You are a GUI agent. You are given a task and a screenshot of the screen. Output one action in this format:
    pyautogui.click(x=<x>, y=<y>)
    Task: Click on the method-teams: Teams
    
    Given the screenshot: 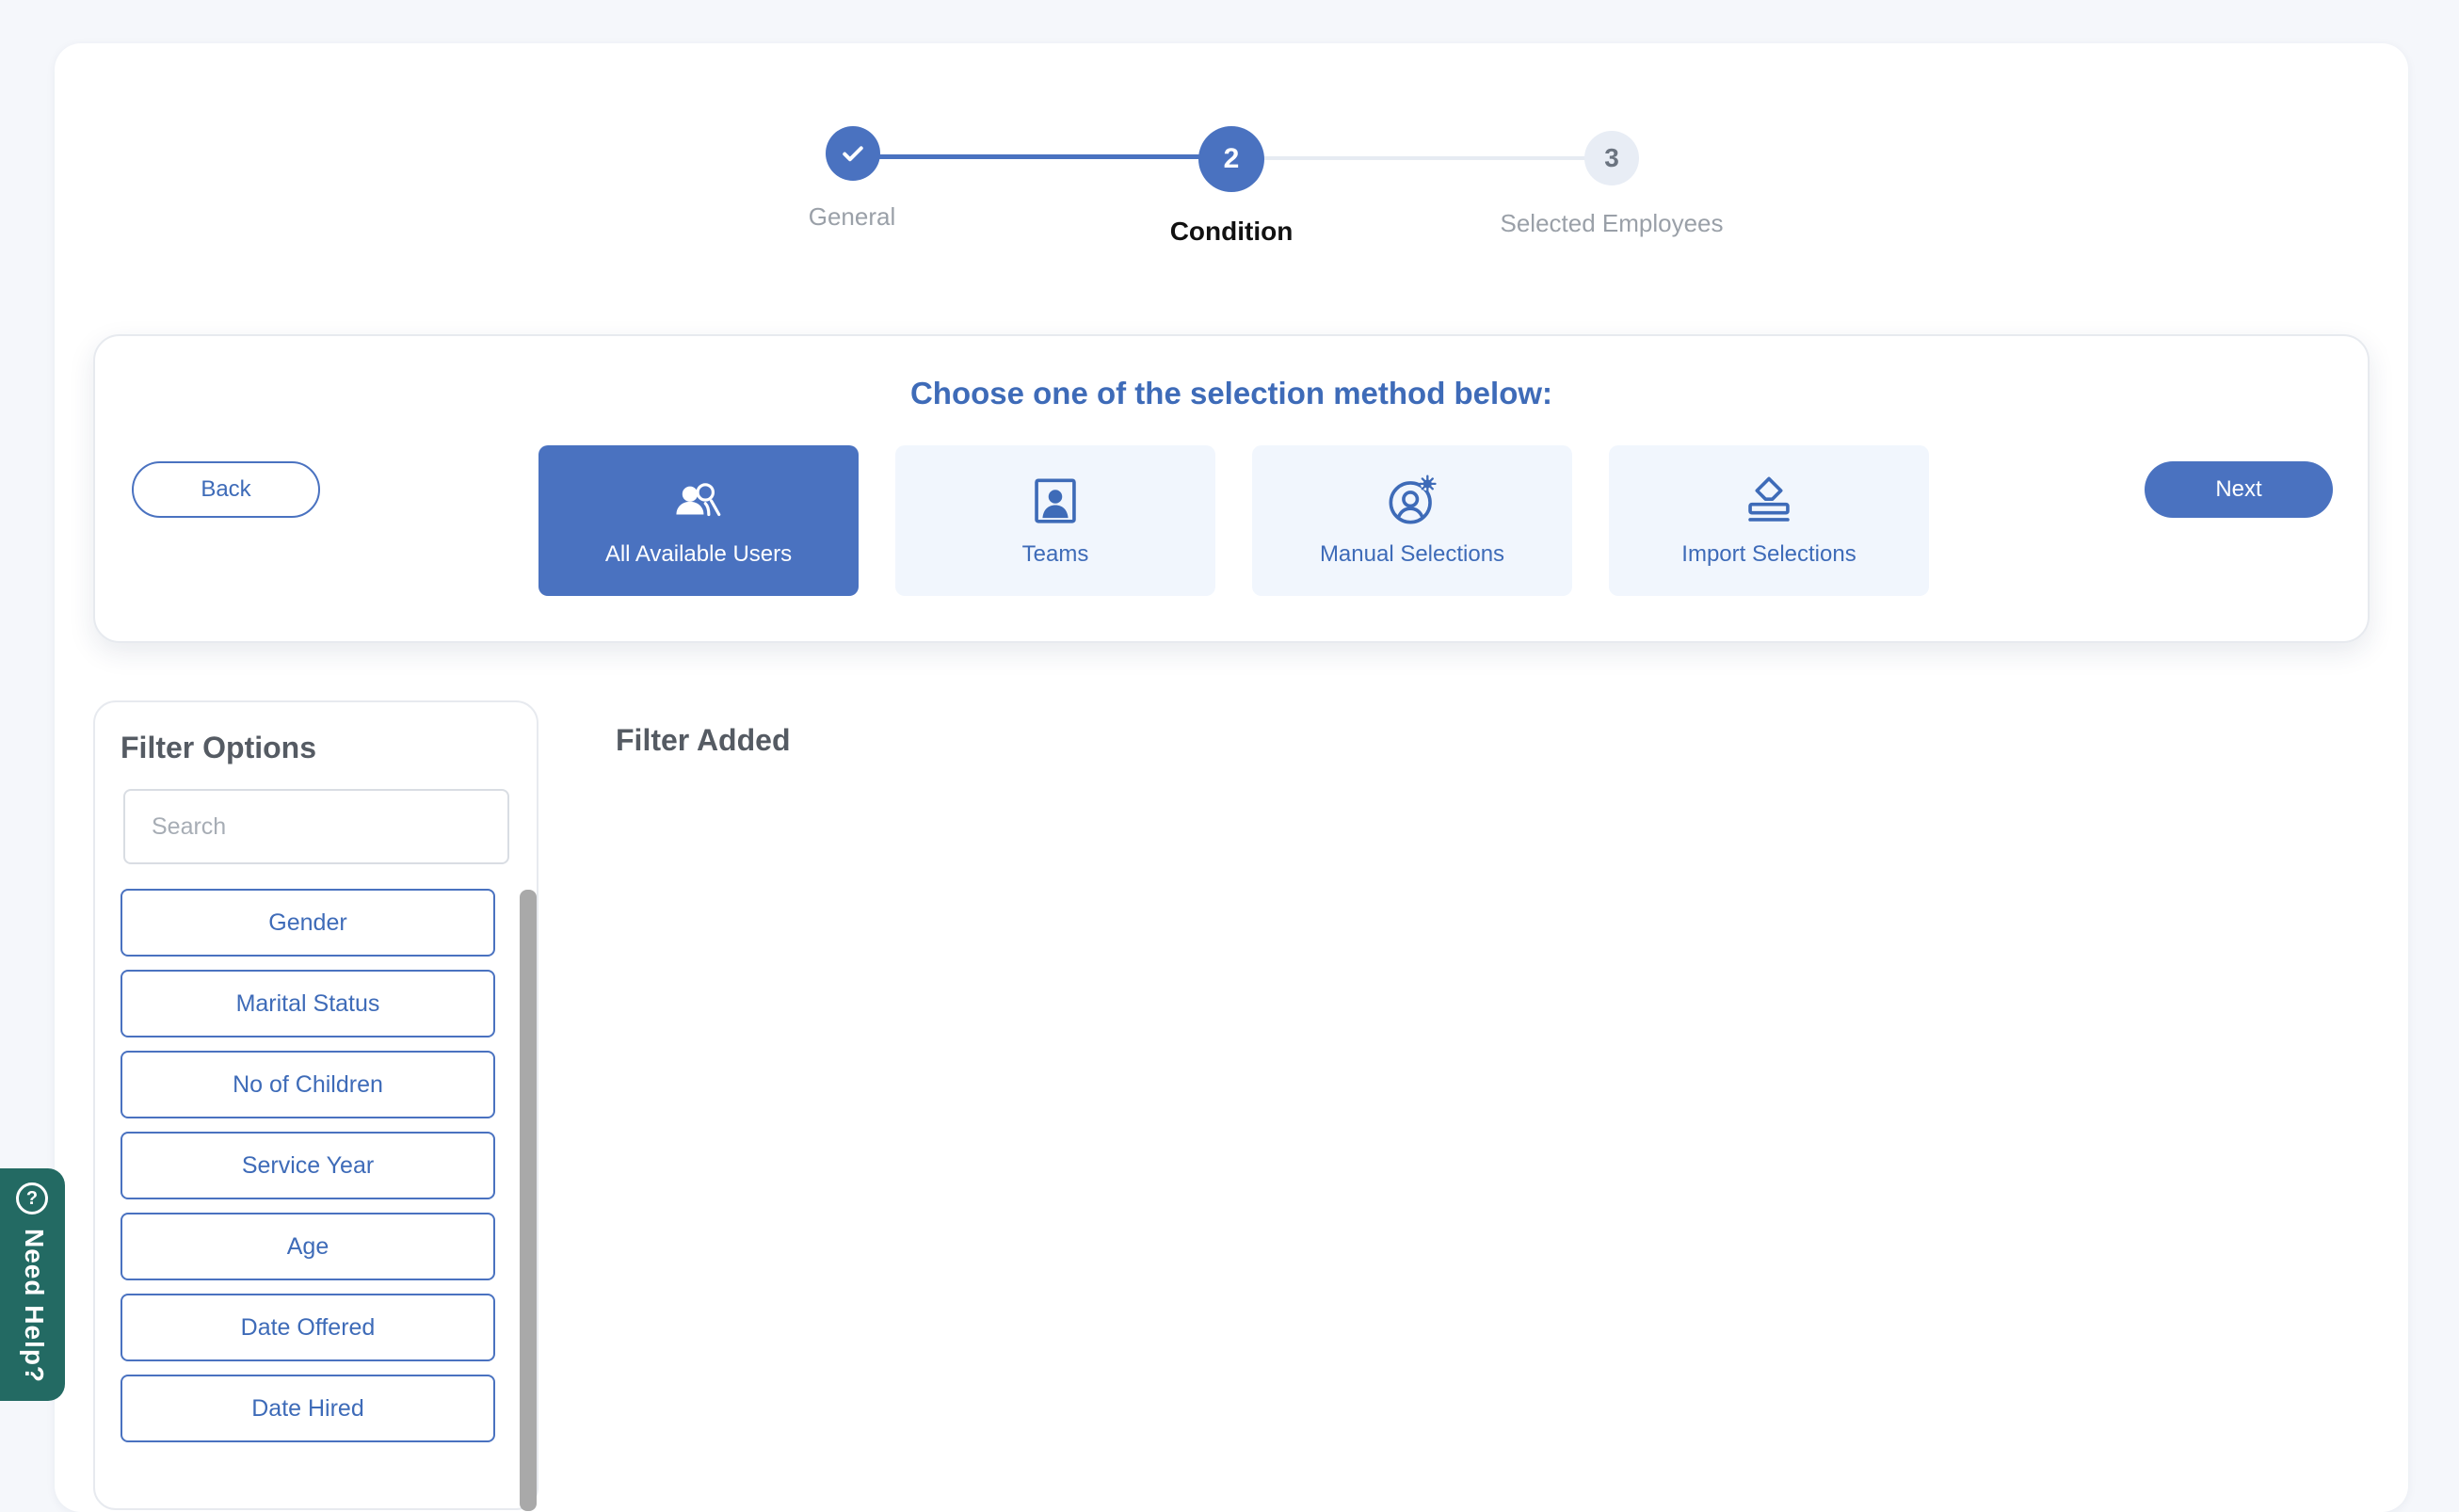 What is the action you would take?
    pyautogui.click(x=1055, y=520)
    